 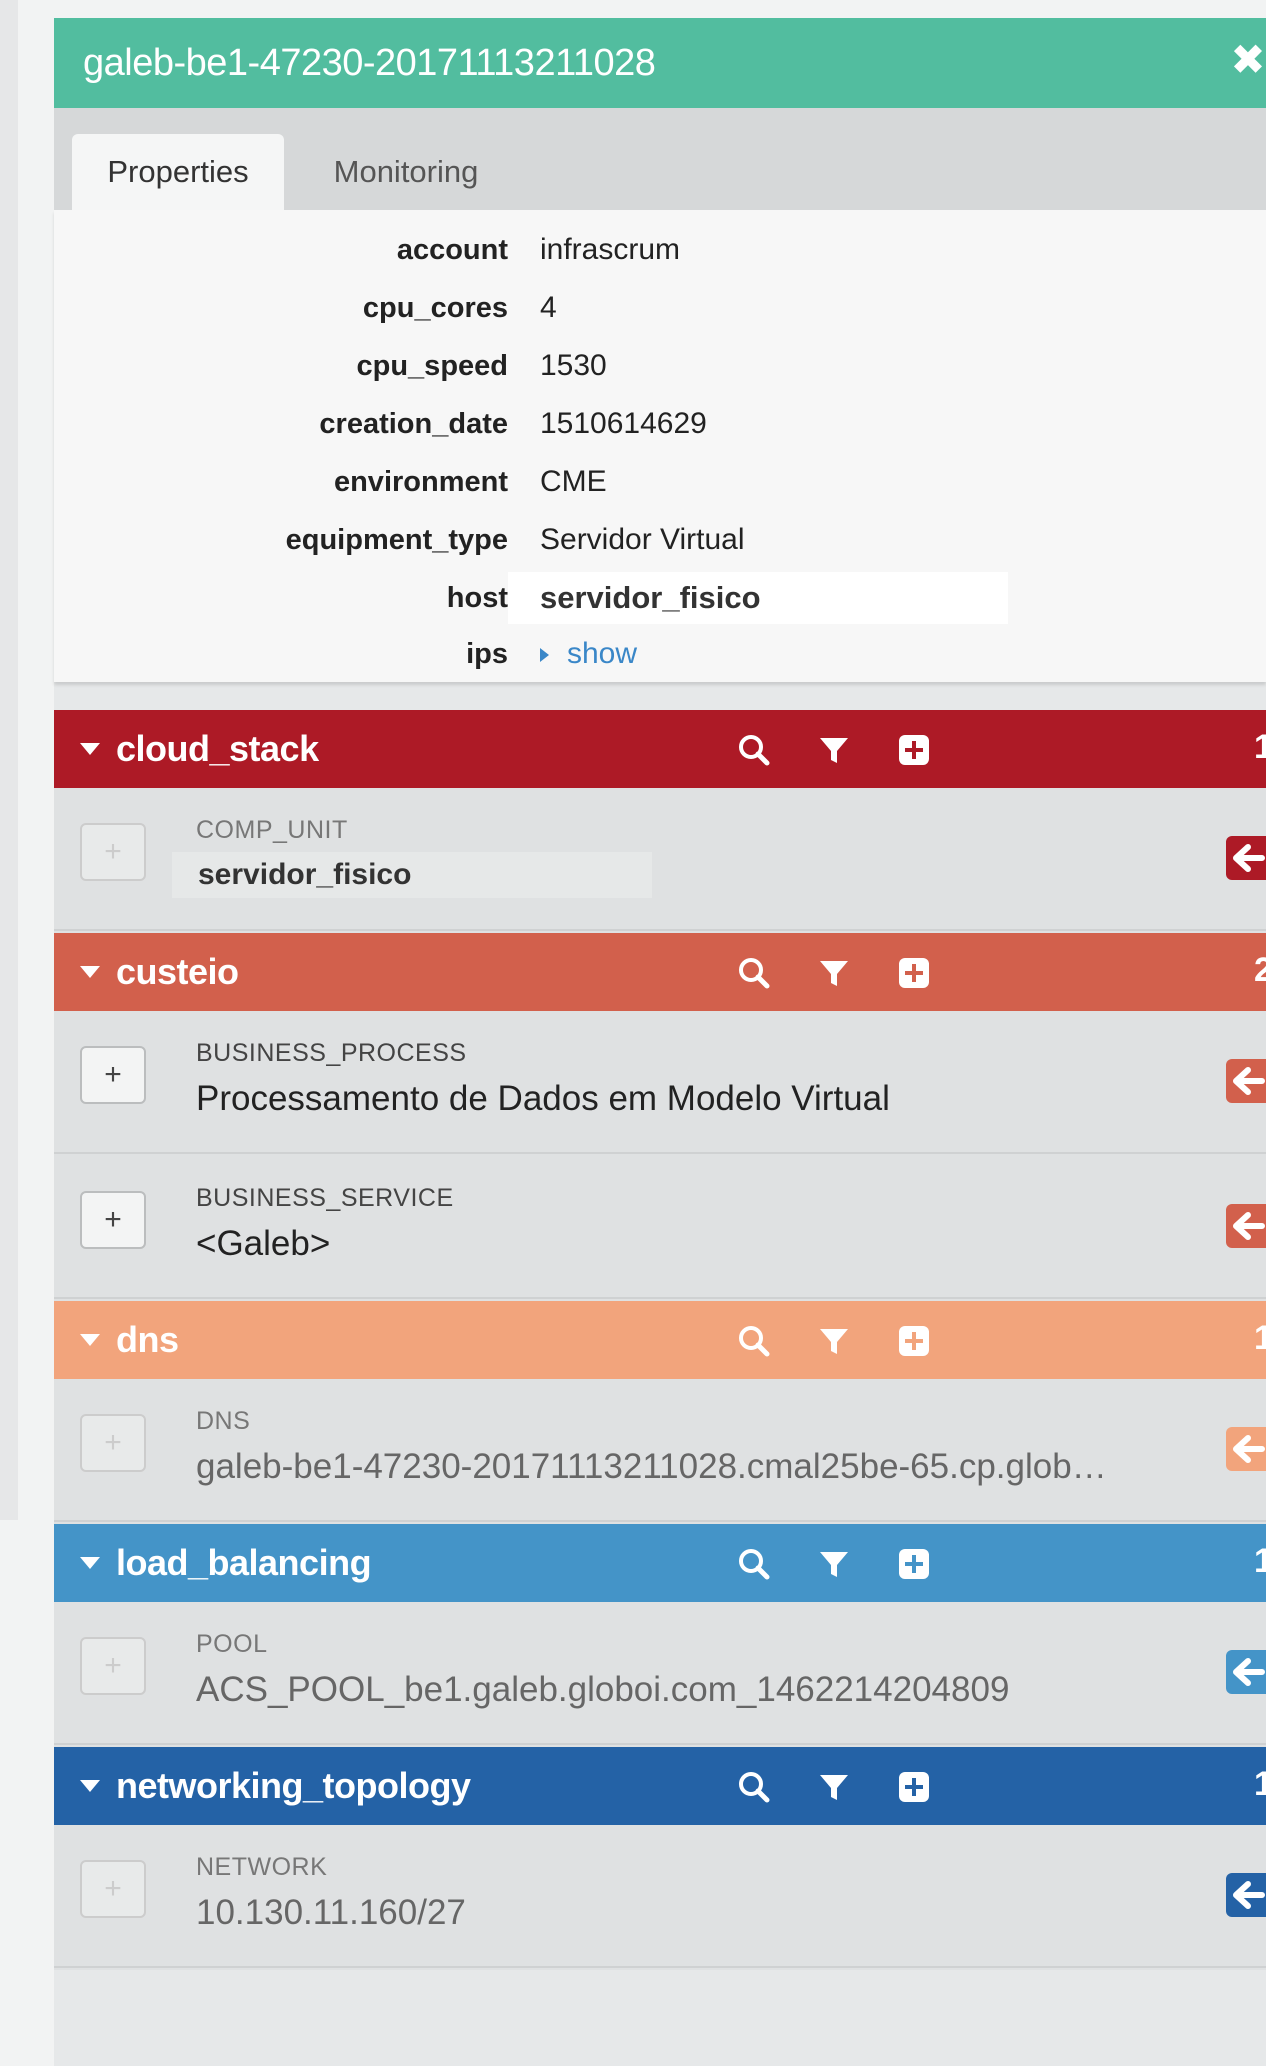 I want to click on left-gutter, so click(x=9, y=760).